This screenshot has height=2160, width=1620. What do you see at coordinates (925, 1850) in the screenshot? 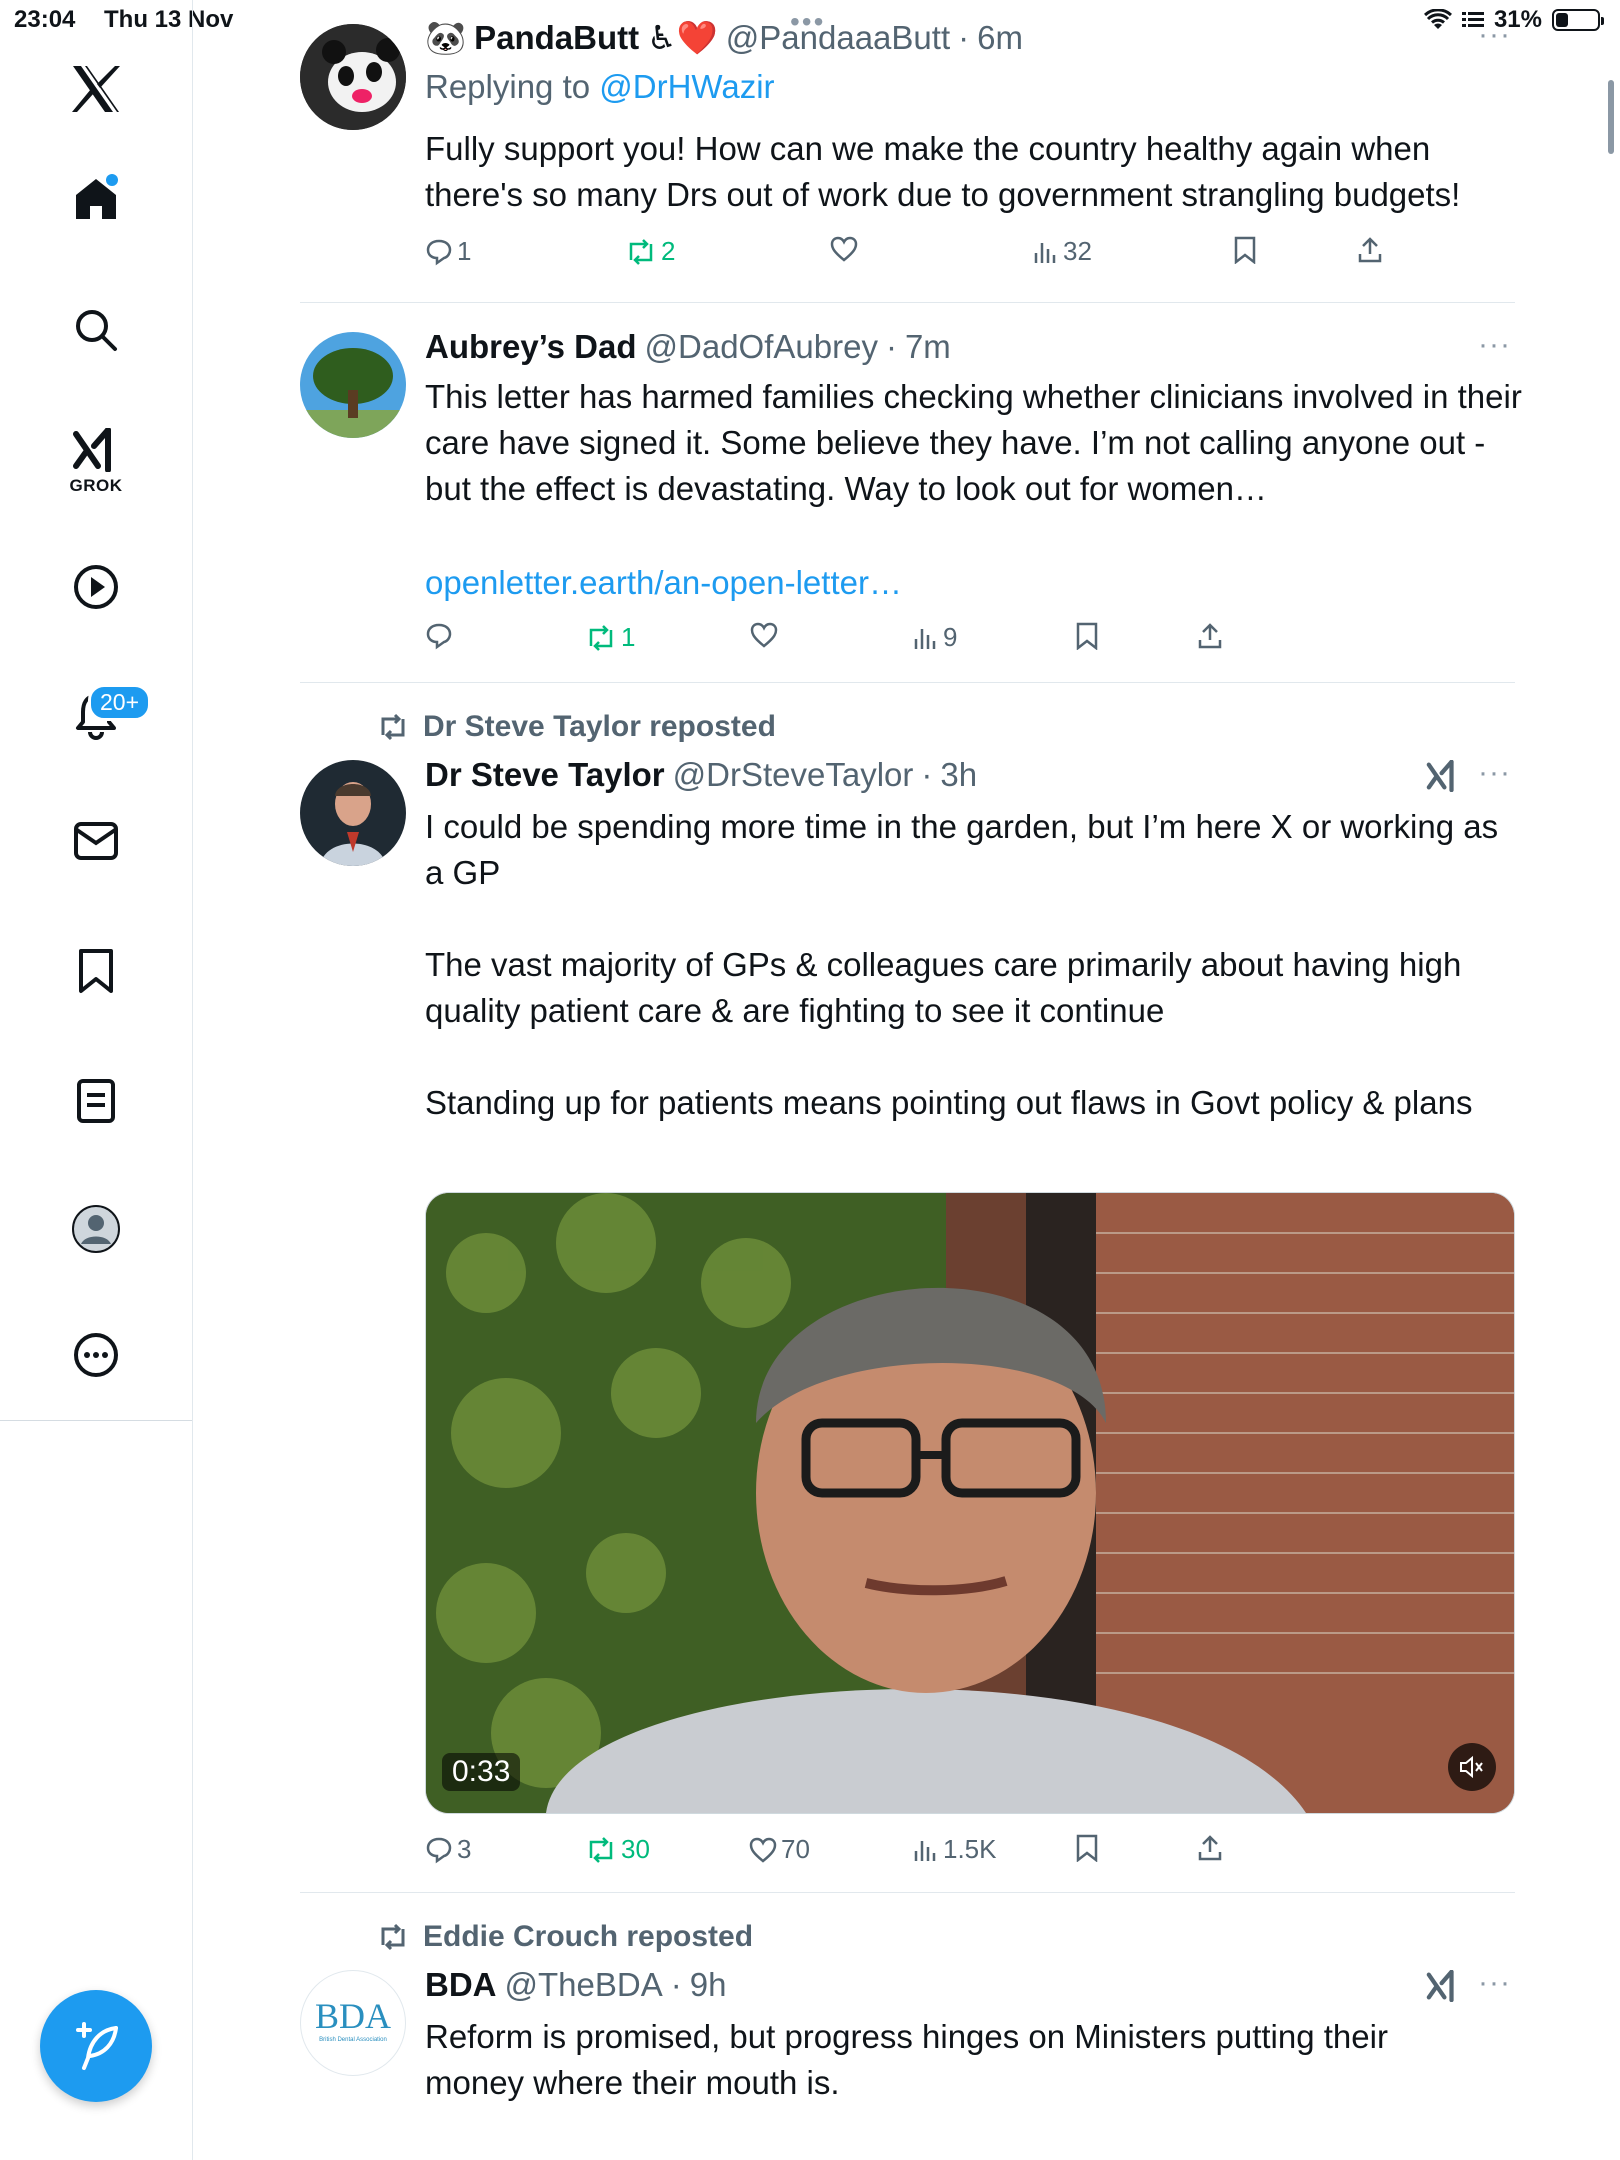
I see `views-chart-icon` at bounding box center [925, 1850].